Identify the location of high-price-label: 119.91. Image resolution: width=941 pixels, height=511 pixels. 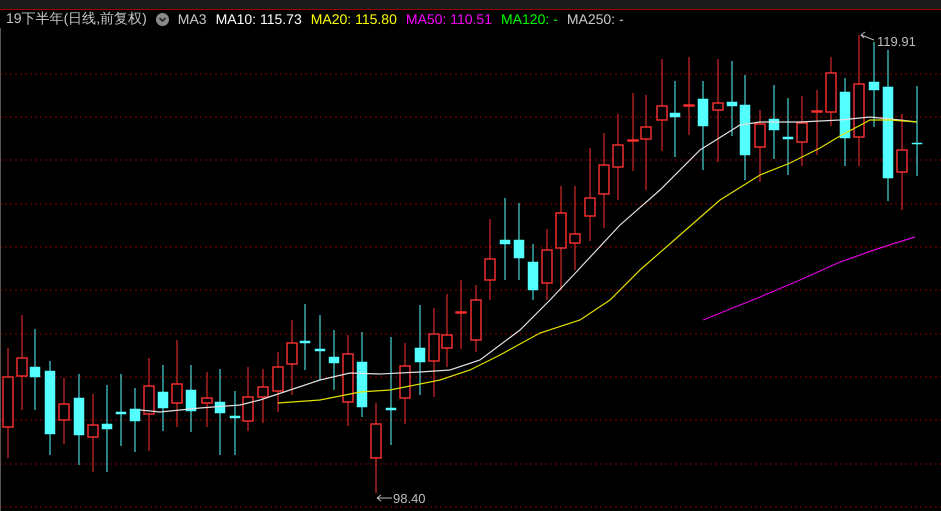
(896, 41).